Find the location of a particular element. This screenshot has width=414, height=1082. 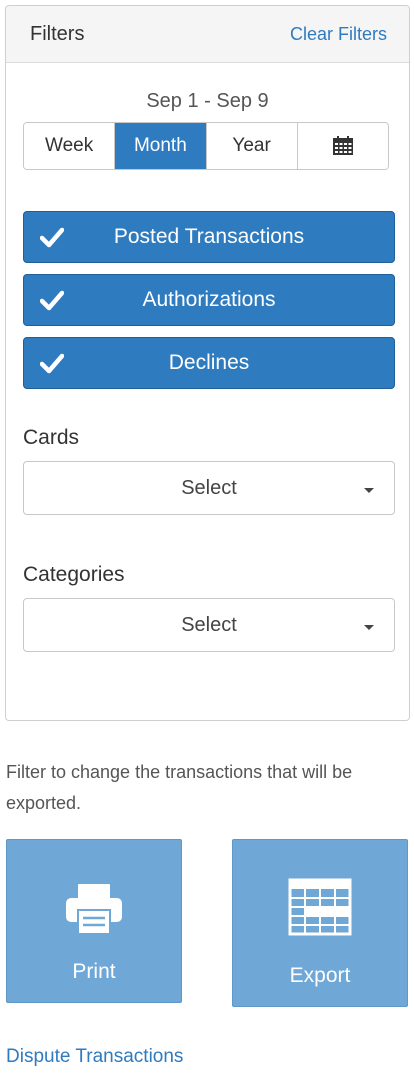

cards-label: Cards is located at coordinates (51, 437).